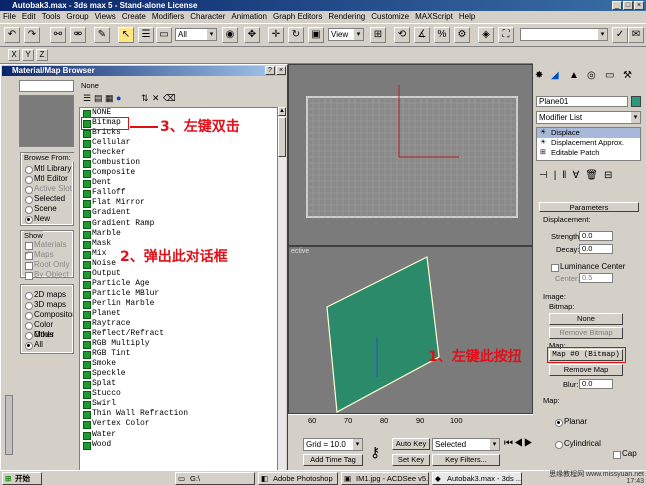 This screenshot has width=646, height=485. What do you see at coordinates (586, 370) in the screenshot?
I see `remove-map-button: Remove Map` at bounding box center [586, 370].